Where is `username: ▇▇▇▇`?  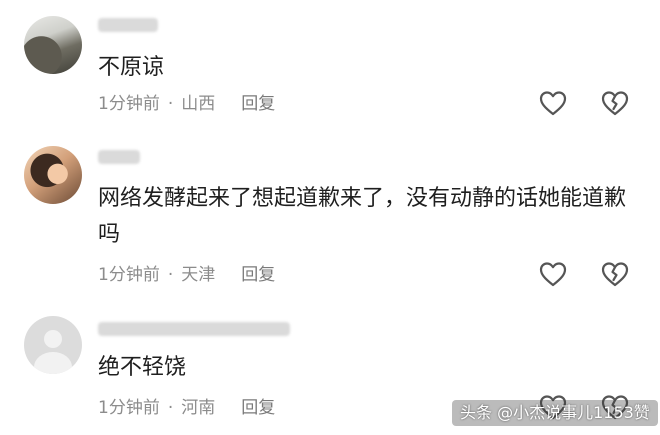 username: ▇▇▇▇ is located at coordinates (128, 25).